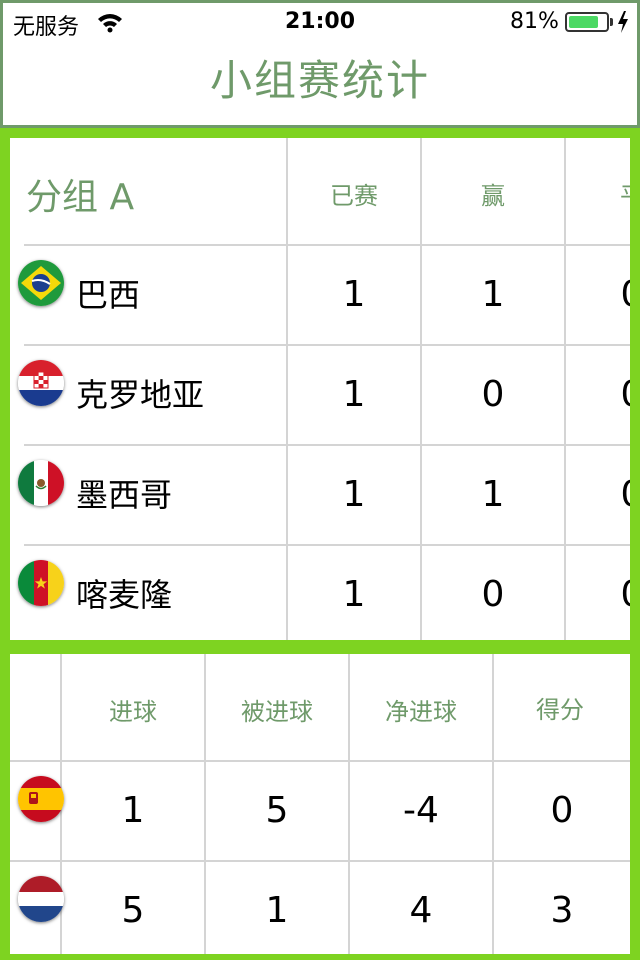  I want to click on goal-difference-value: 4, so click(421, 910).